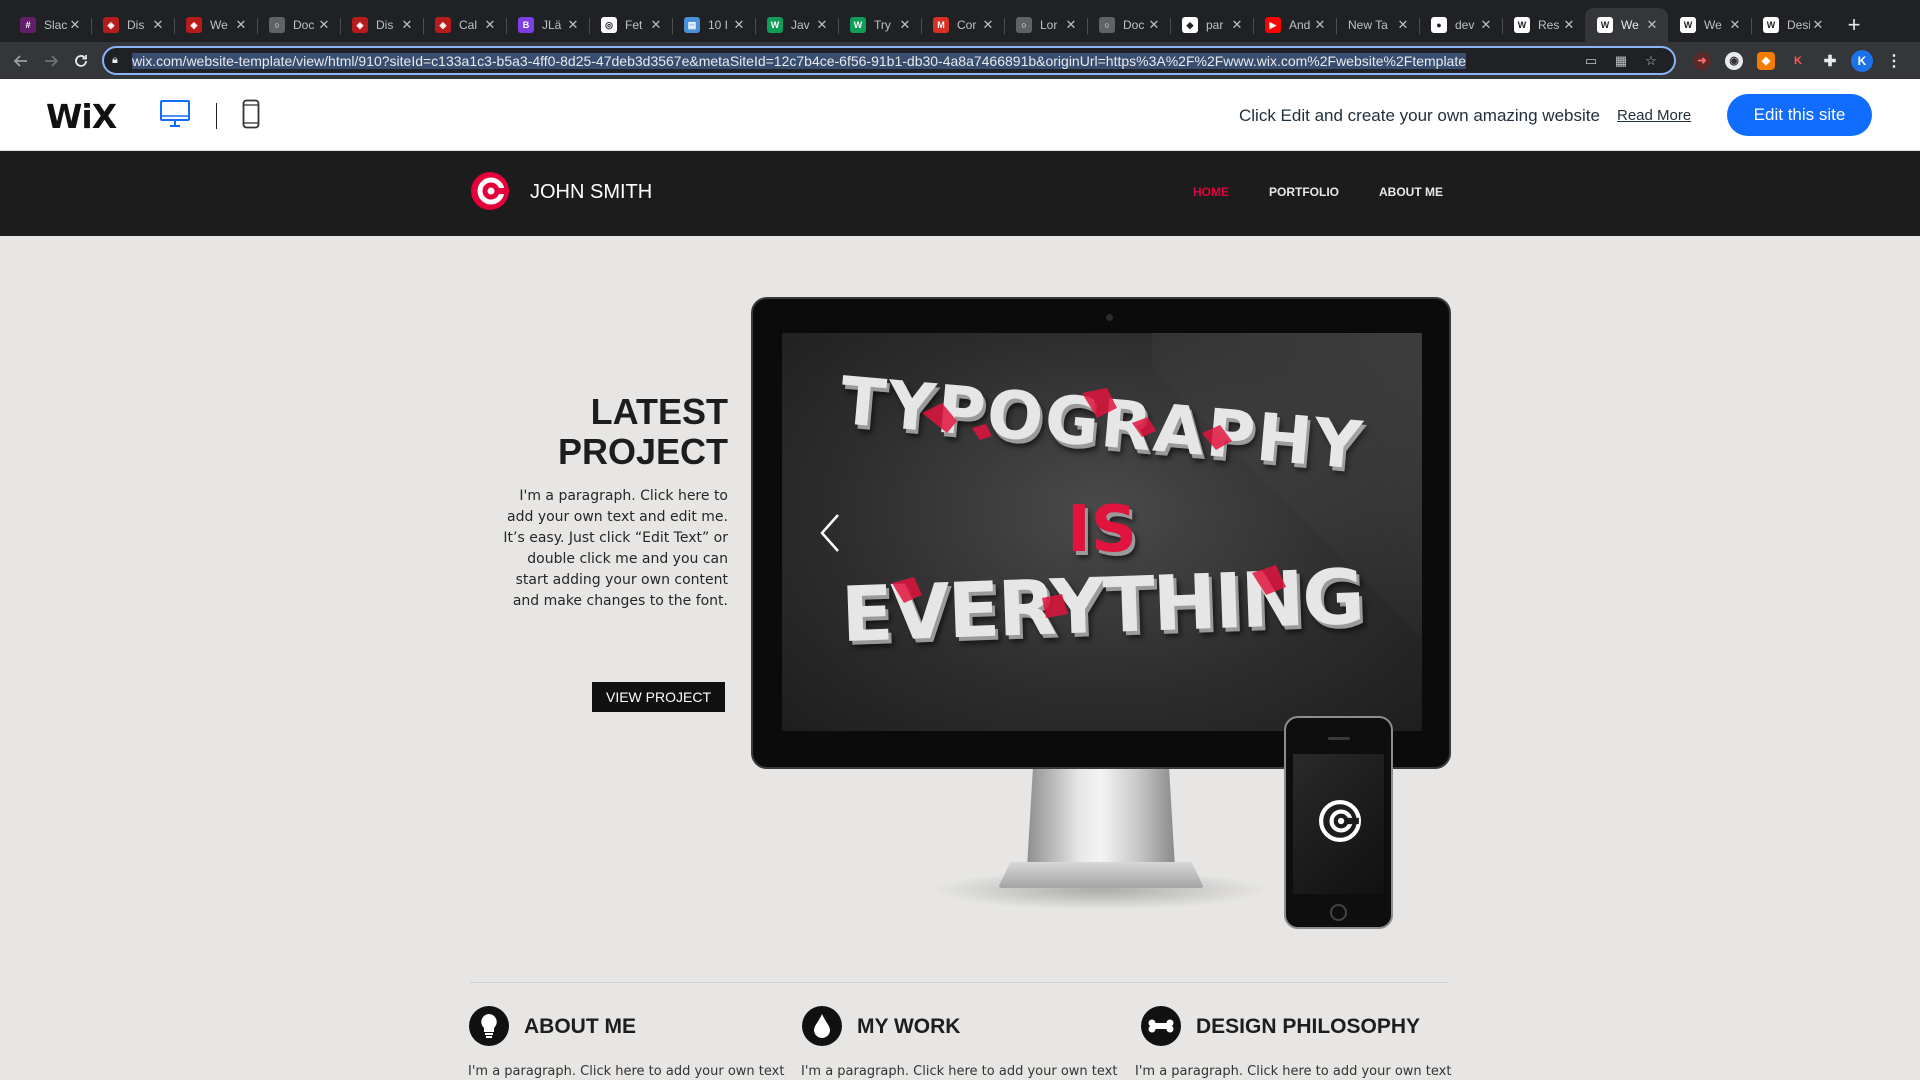 The width and height of the screenshot is (1920, 1080). I want to click on browser-tab: ▤ 10 I ✕, so click(713, 25).